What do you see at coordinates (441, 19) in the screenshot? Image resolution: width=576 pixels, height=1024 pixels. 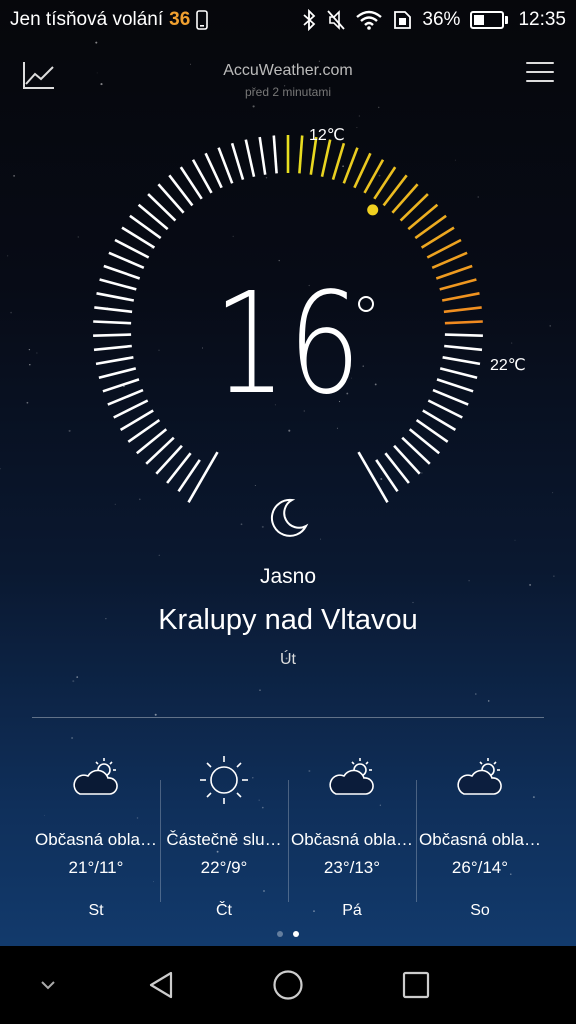 I see `battery-percent: 36%` at bounding box center [441, 19].